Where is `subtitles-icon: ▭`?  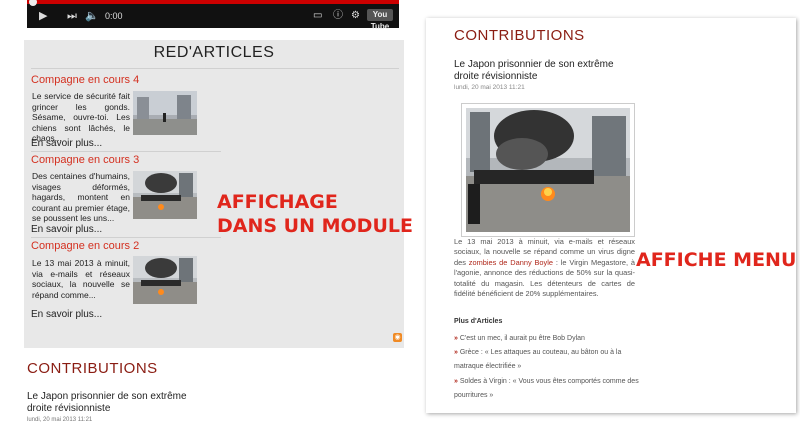
subtitles-icon: ▭ is located at coordinates (317, 16).